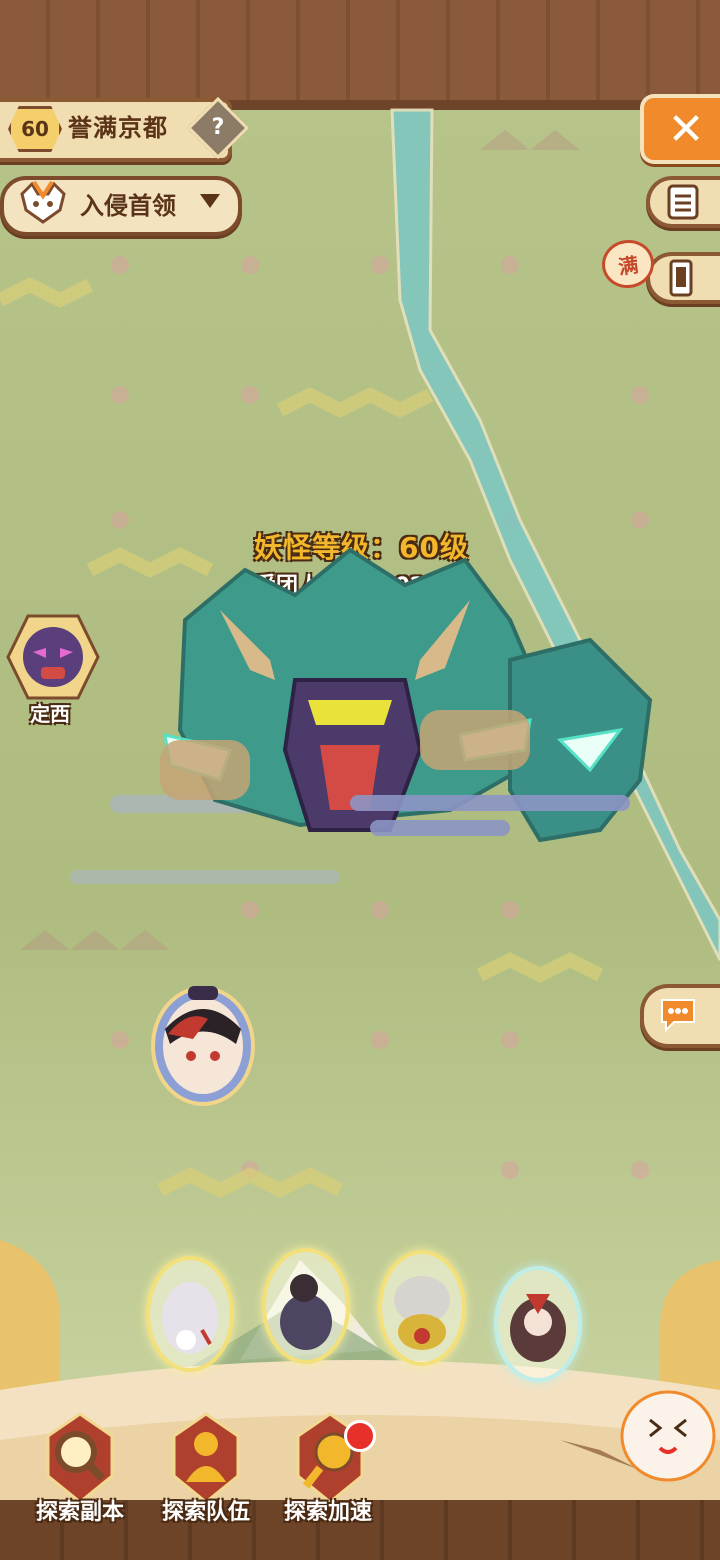 The image size is (720, 1560). Describe the element at coordinates (79, 1512) in the screenshot. I see `explore-dungeon-label: 探索副本` at that location.